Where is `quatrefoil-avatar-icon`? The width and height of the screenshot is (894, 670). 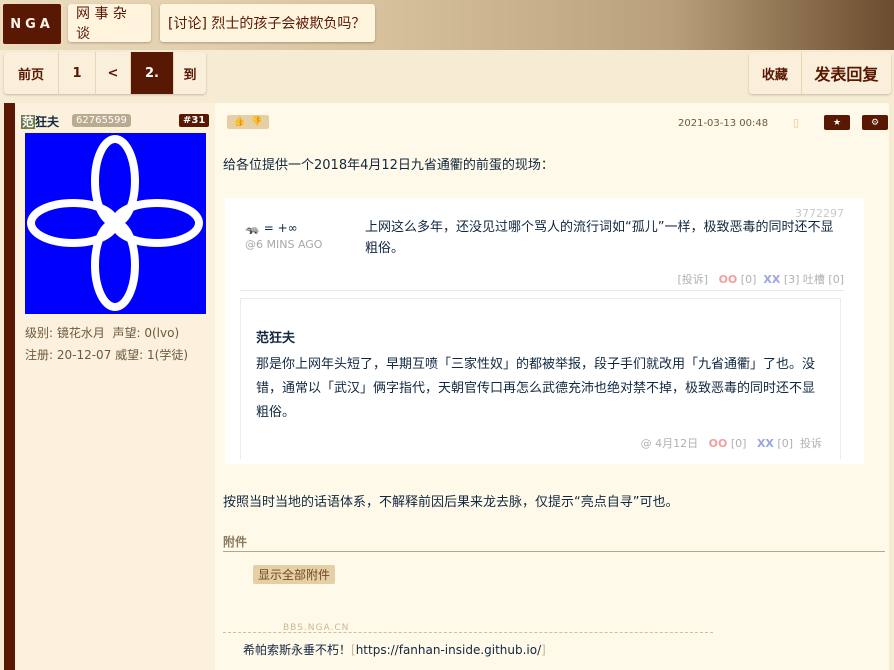 quatrefoil-avatar-icon is located at coordinates (115, 223).